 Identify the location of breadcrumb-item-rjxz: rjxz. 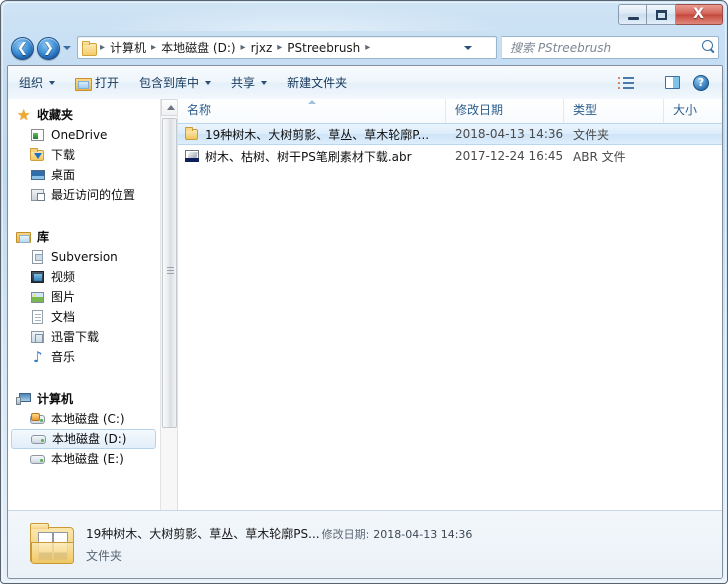
(262, 48).